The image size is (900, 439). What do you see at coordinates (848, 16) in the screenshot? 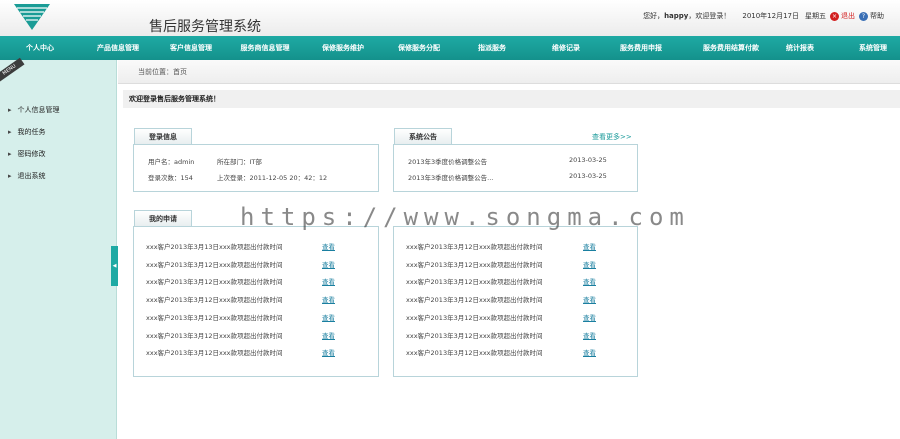
I see `logout-link: 退出` at bounding box center [848, 16].